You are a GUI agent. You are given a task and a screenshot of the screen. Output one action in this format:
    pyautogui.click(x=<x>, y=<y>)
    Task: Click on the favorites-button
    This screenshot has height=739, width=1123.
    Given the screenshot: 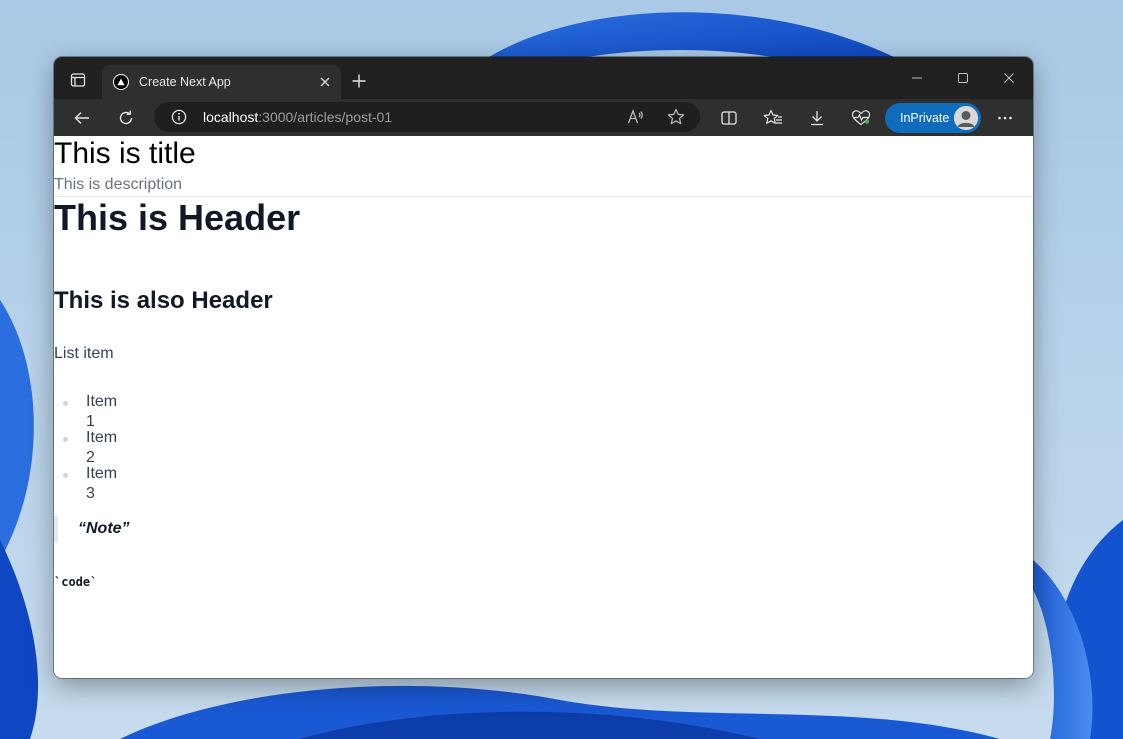 What is the action you would take?
    pyautogui.click(x=773, y=118)
    